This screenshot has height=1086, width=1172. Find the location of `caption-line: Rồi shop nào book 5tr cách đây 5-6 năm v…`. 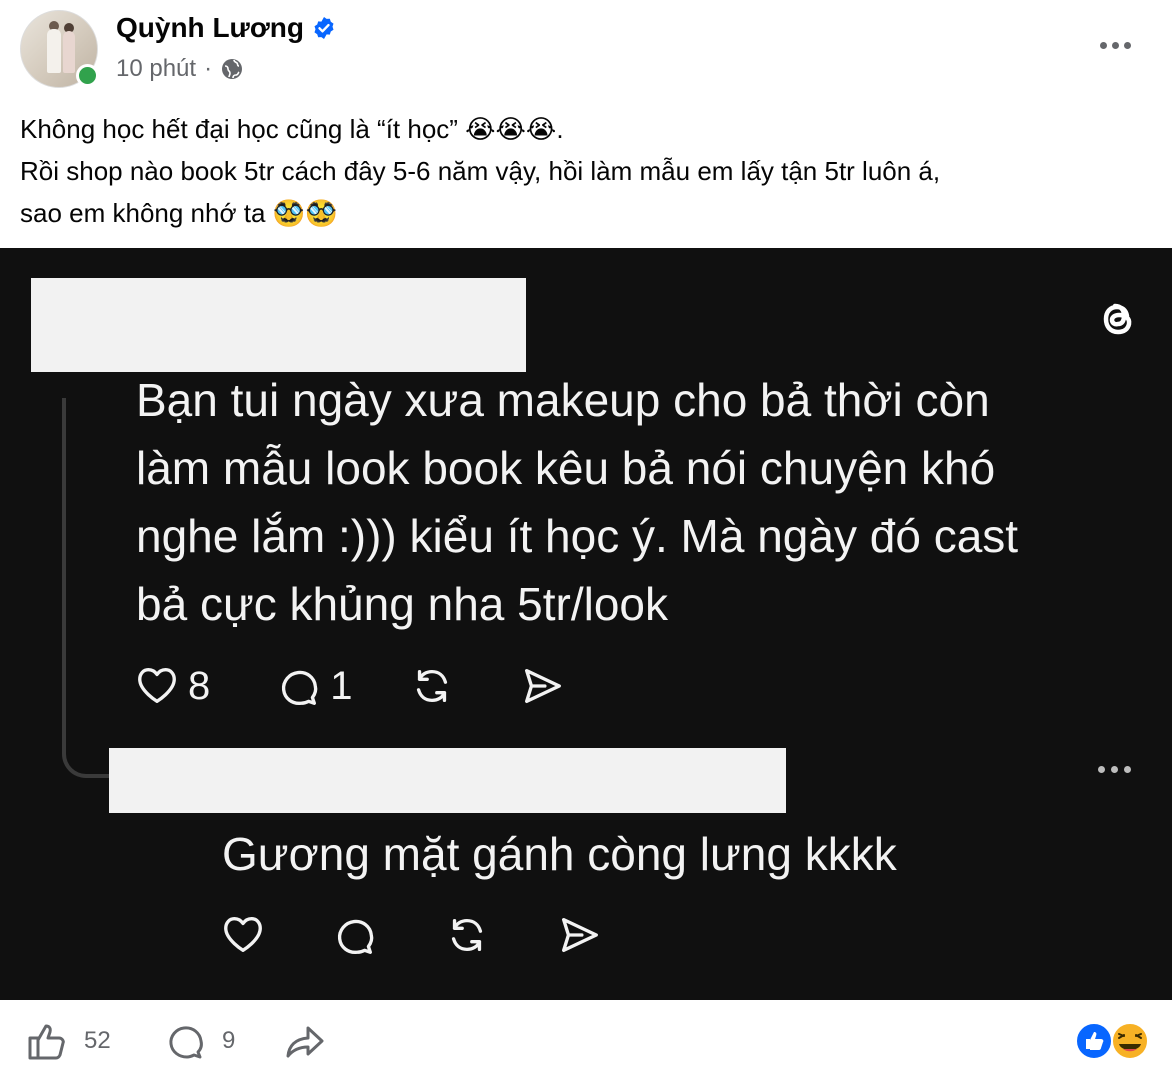

caption-line: Rồi shop nào book 5tr cách đây 5-6 năm v… is located at coordinates (480, 171).